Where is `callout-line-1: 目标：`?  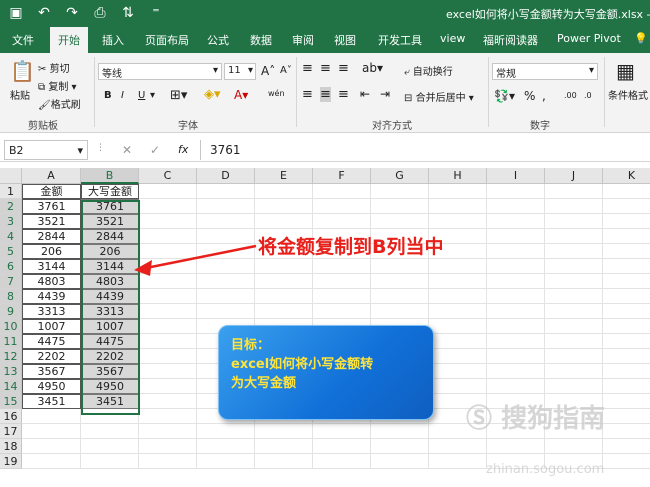
callout-line-1: 目标： is located at coordinates (251, 345).